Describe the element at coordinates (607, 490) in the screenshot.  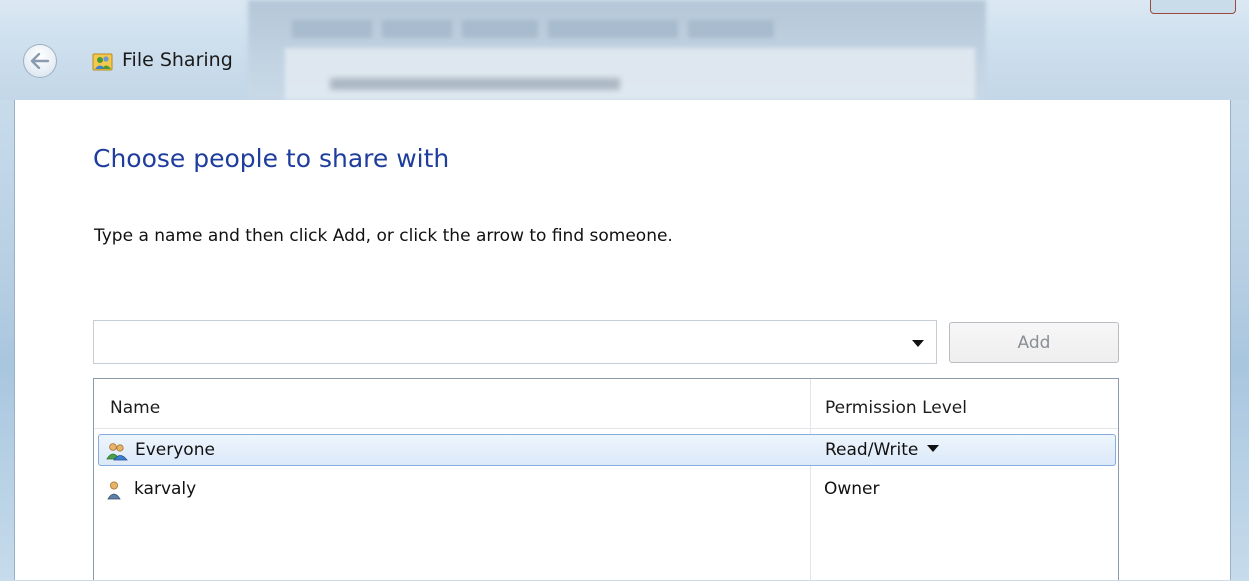
I see `list-row-karvaly: karvaly Owner` at that location.